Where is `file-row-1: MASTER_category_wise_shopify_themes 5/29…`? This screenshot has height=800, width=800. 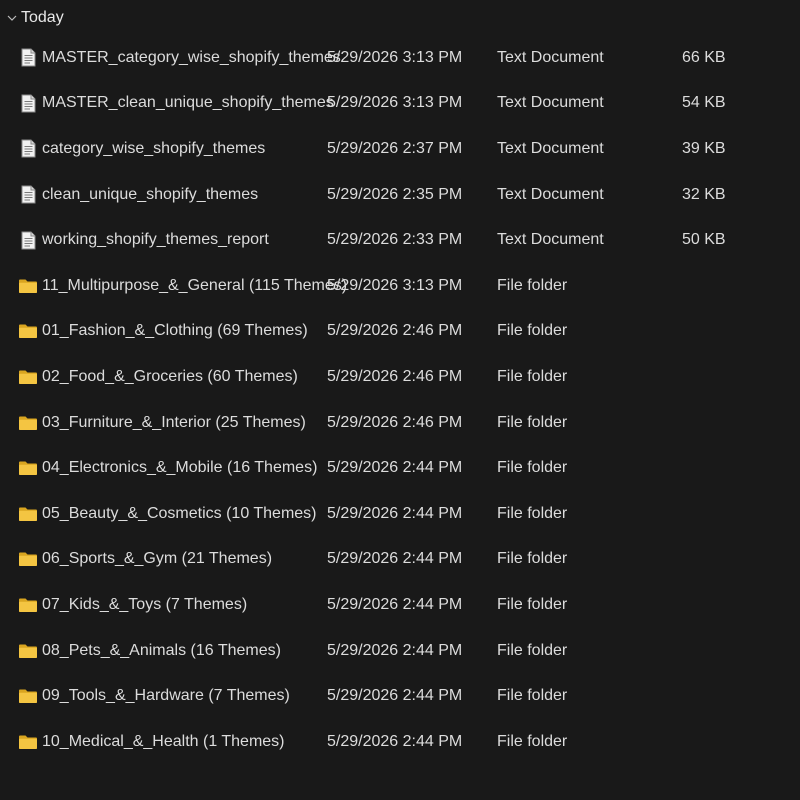 file-row-1: MASTER_category_wise_shopify_themes 5/29… is located at coordinates (400, 58).